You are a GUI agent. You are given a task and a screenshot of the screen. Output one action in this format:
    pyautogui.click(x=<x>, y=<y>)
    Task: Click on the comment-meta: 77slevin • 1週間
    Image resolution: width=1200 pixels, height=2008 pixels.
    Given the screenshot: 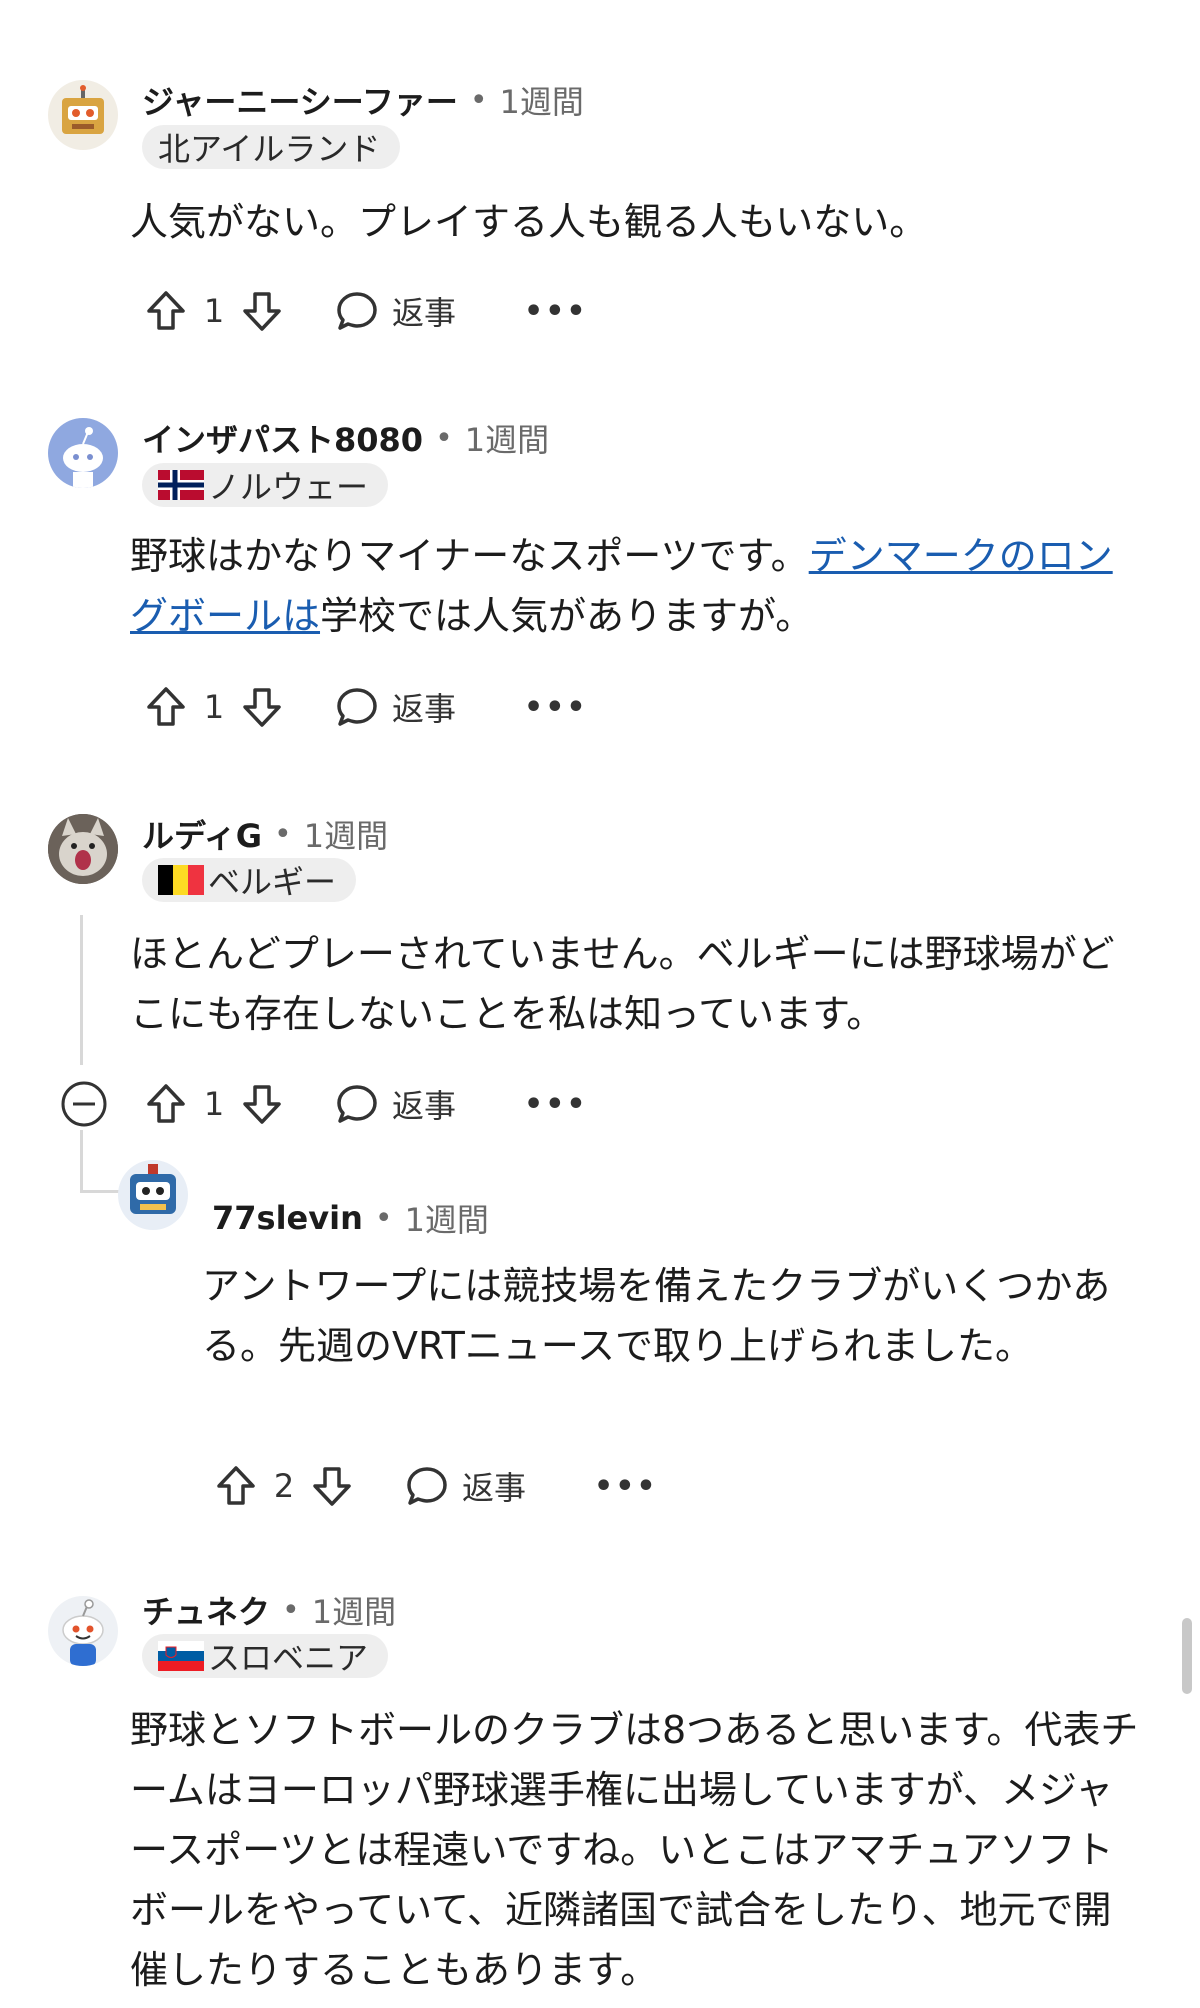 What is the action you would take?
    pyautogui.click(x=350, y=1218)
    